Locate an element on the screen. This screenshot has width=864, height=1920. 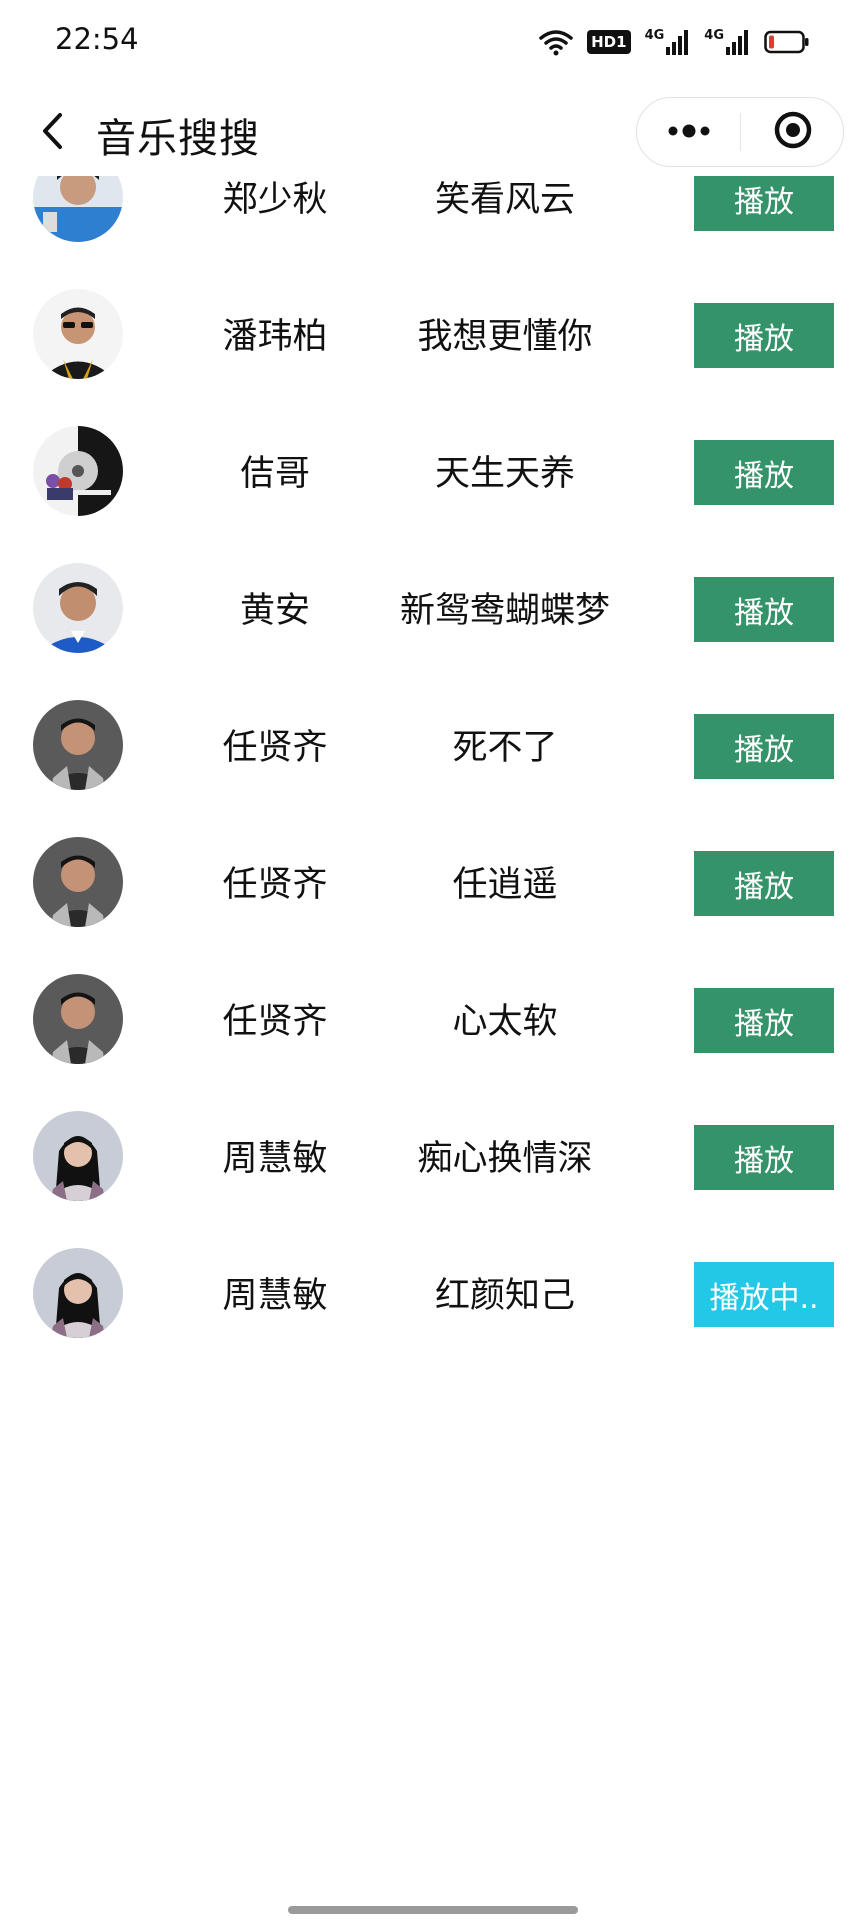
song-row: 郑少秋 笑看风云 播放 is located at coordinates (432, 220).